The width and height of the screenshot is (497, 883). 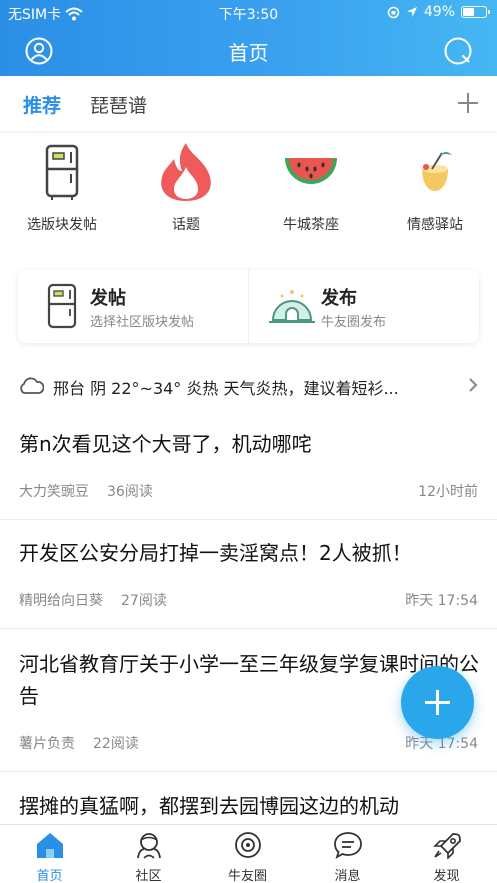 I want to click on article-reads: 36阅读, so click(x=130, y=492).